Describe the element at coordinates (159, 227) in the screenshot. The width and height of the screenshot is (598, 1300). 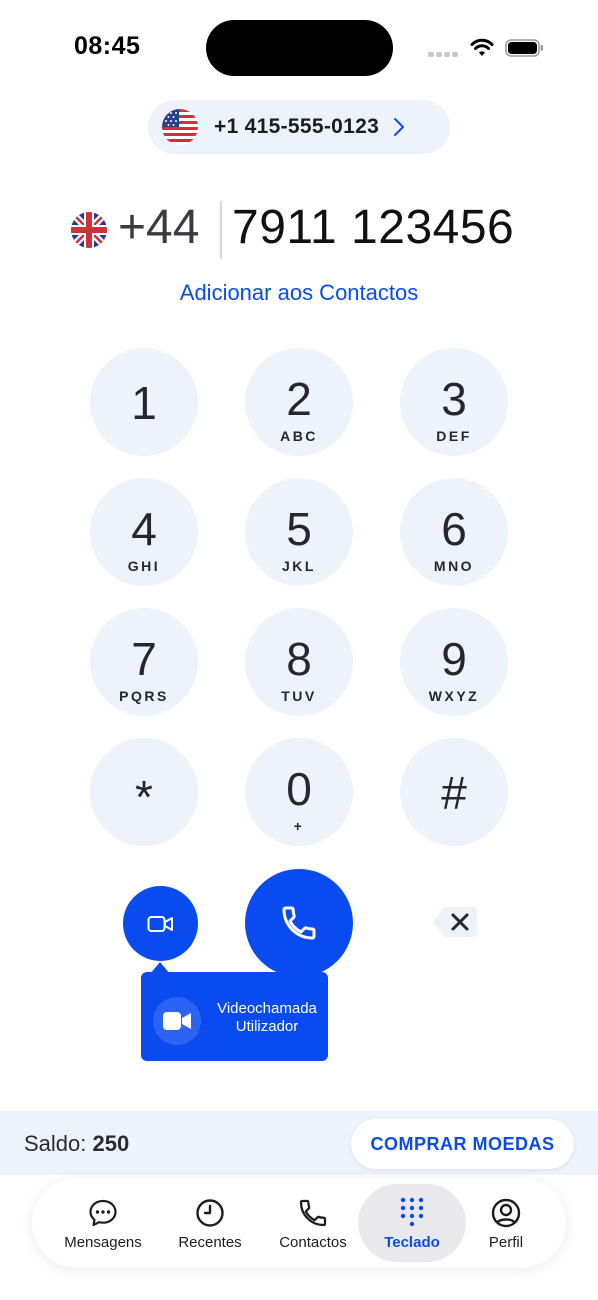
I see `country-code: +44` at that location.